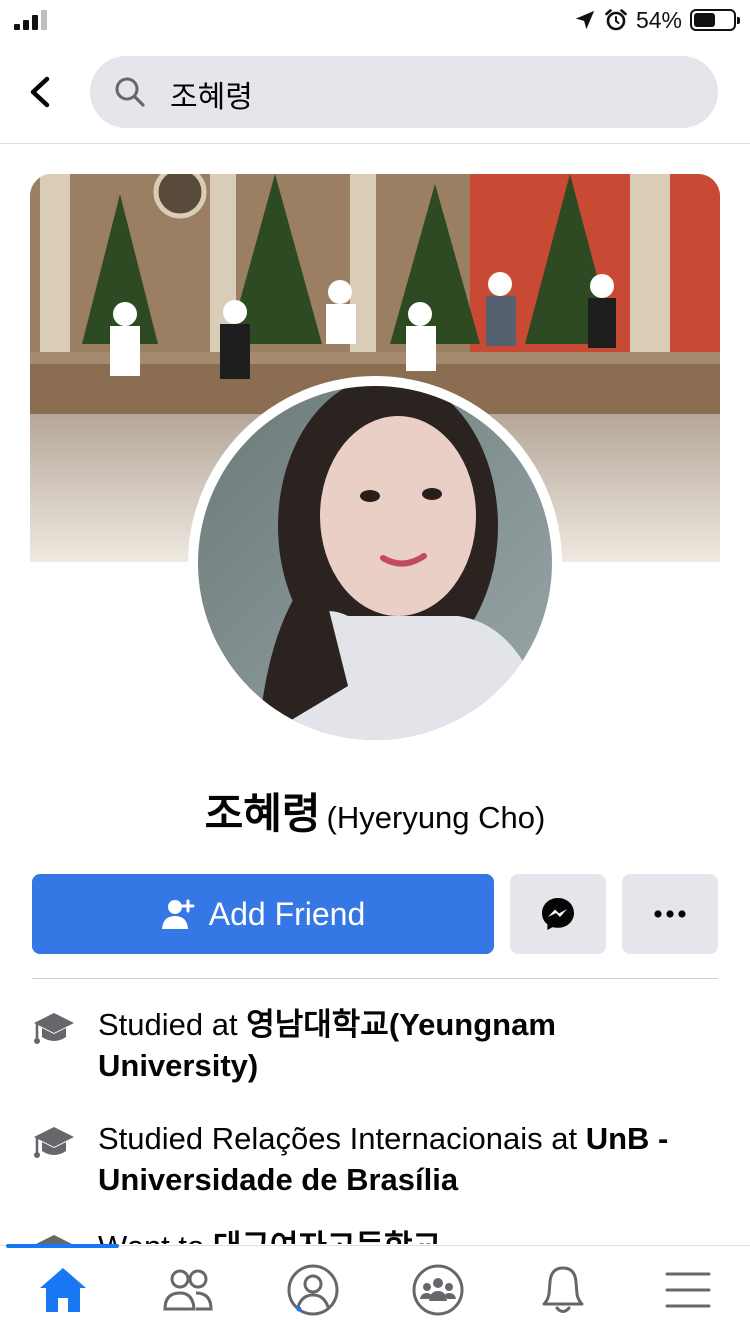 The height and width of the screenshot is (1334, 750). Describe the element at coordinates (211, 97) in the screenshot. I see `search-query: 조혜령` at that location.